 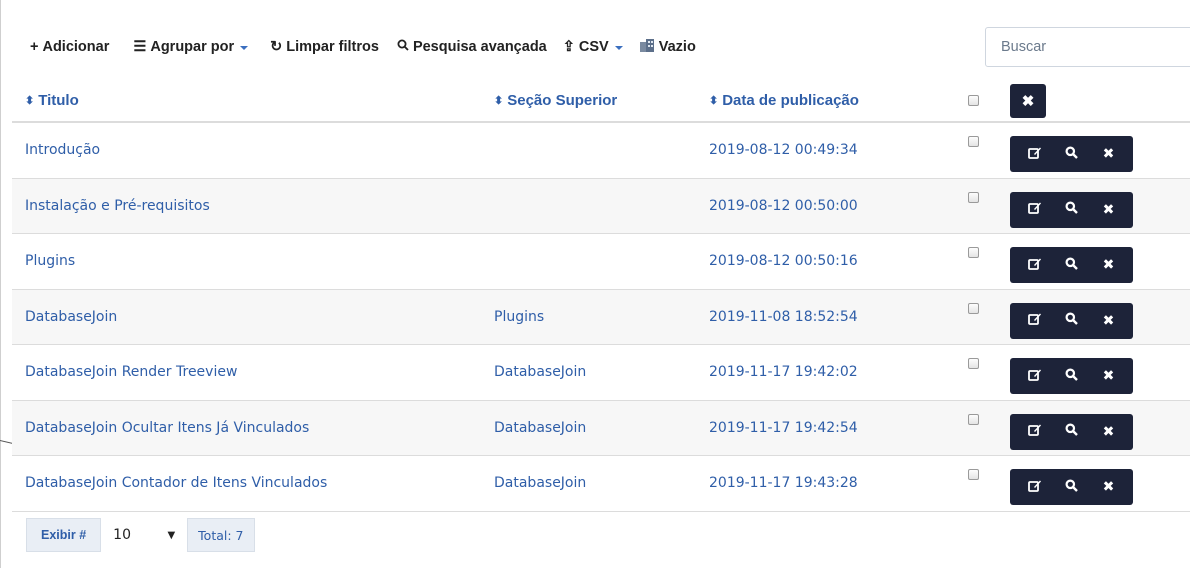 I want to click on sort-title-header: ⬍ Titulo, so click(x=52, y=100).